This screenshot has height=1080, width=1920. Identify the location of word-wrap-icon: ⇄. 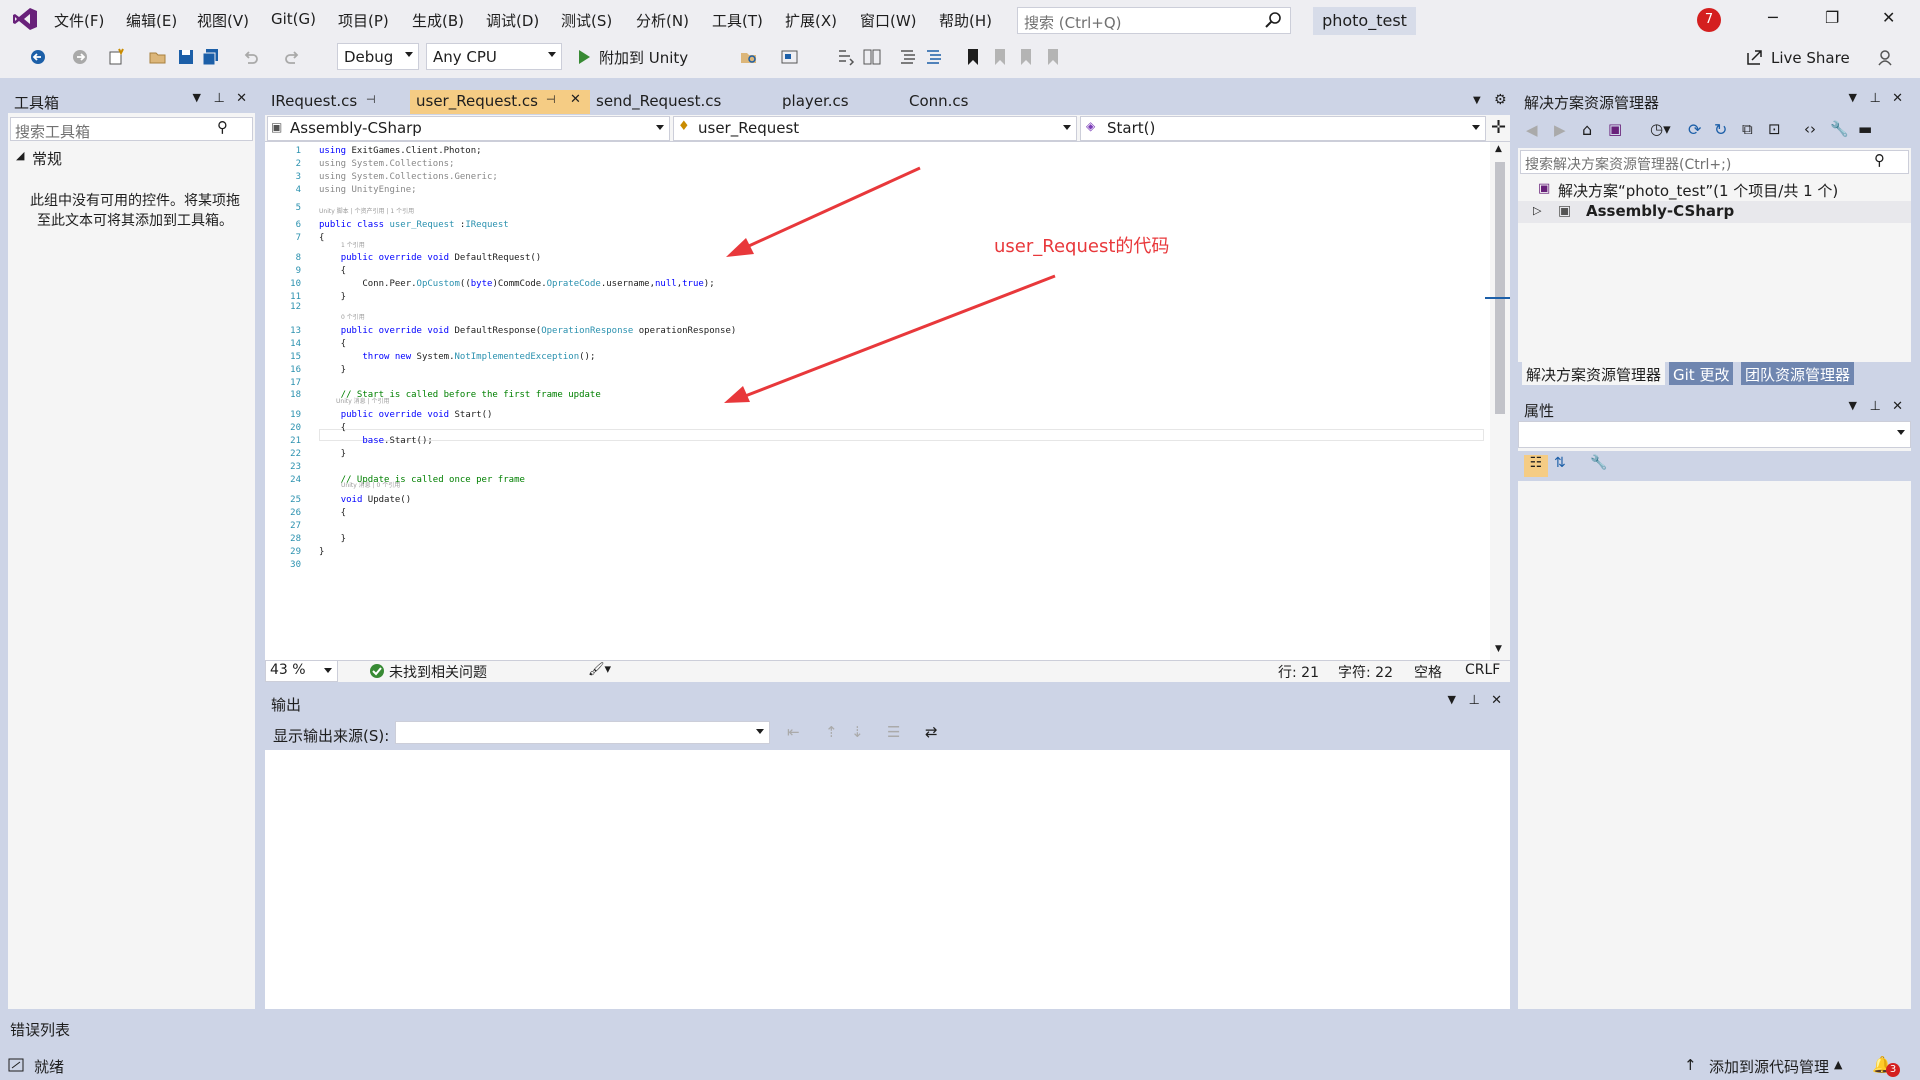
(931, 732).